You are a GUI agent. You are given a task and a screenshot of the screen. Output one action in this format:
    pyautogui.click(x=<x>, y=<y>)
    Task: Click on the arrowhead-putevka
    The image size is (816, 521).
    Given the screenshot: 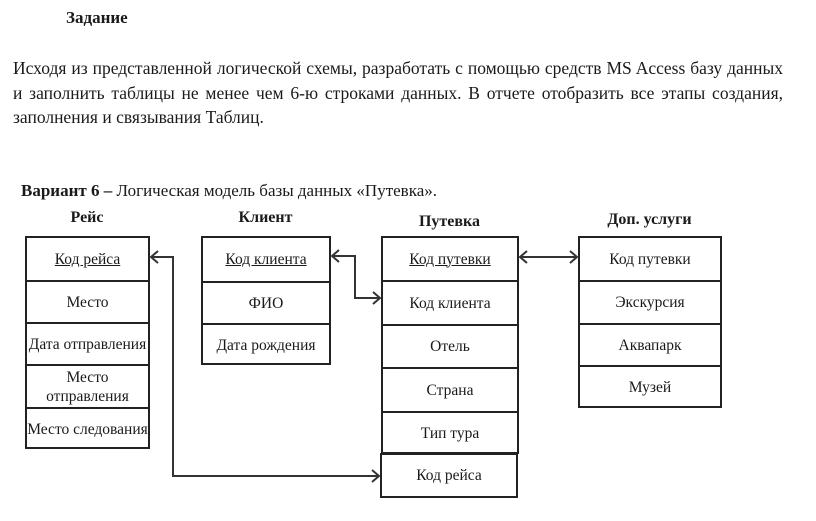 What is the action you would take?
    pyautogui.click(x=523, y=257)
    